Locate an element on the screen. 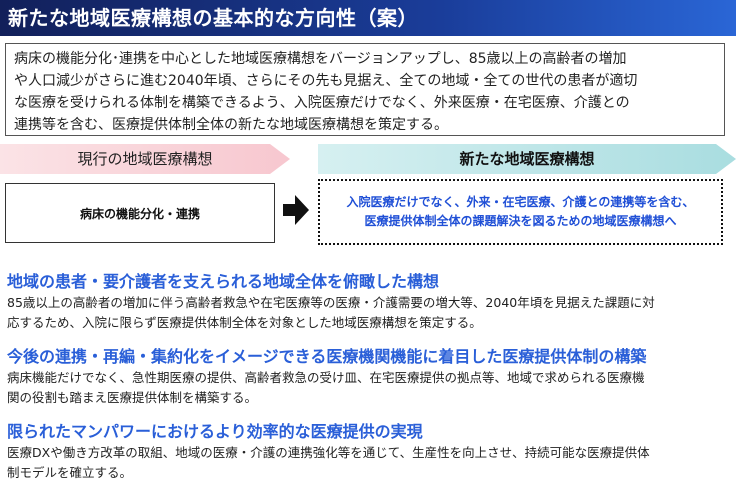 This screenshot has width=736, height=483. section-heading: 地域の患者・要介護者を支えられる地域全体を俯瞰した構想 is located at coordinates (223, 281).